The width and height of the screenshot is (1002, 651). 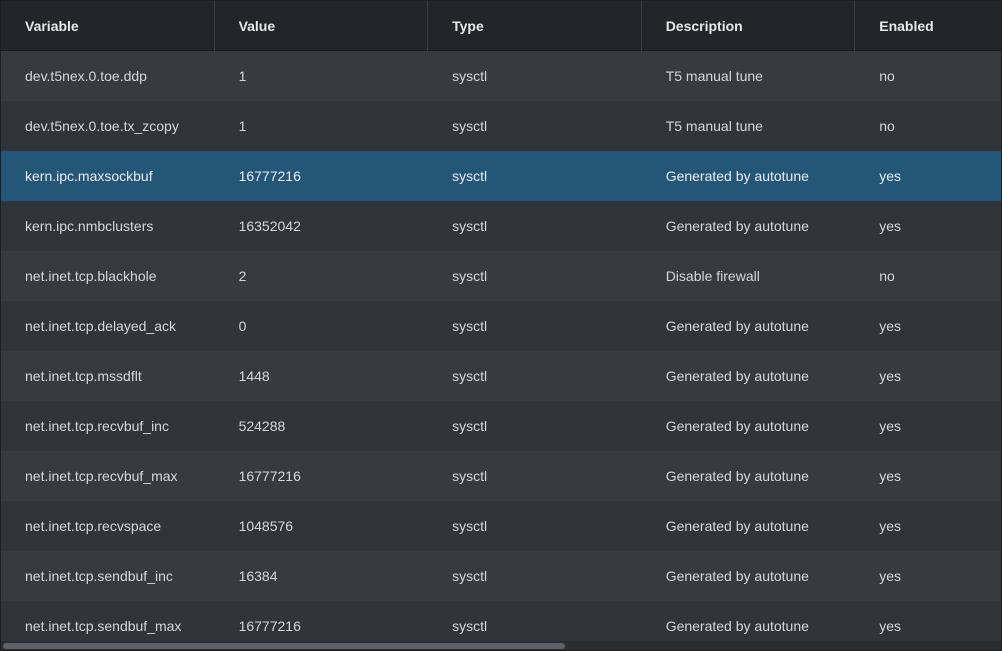 I want to click on cell-variable: net.inet.tcp.blackhole, so click(x=91, y=276).